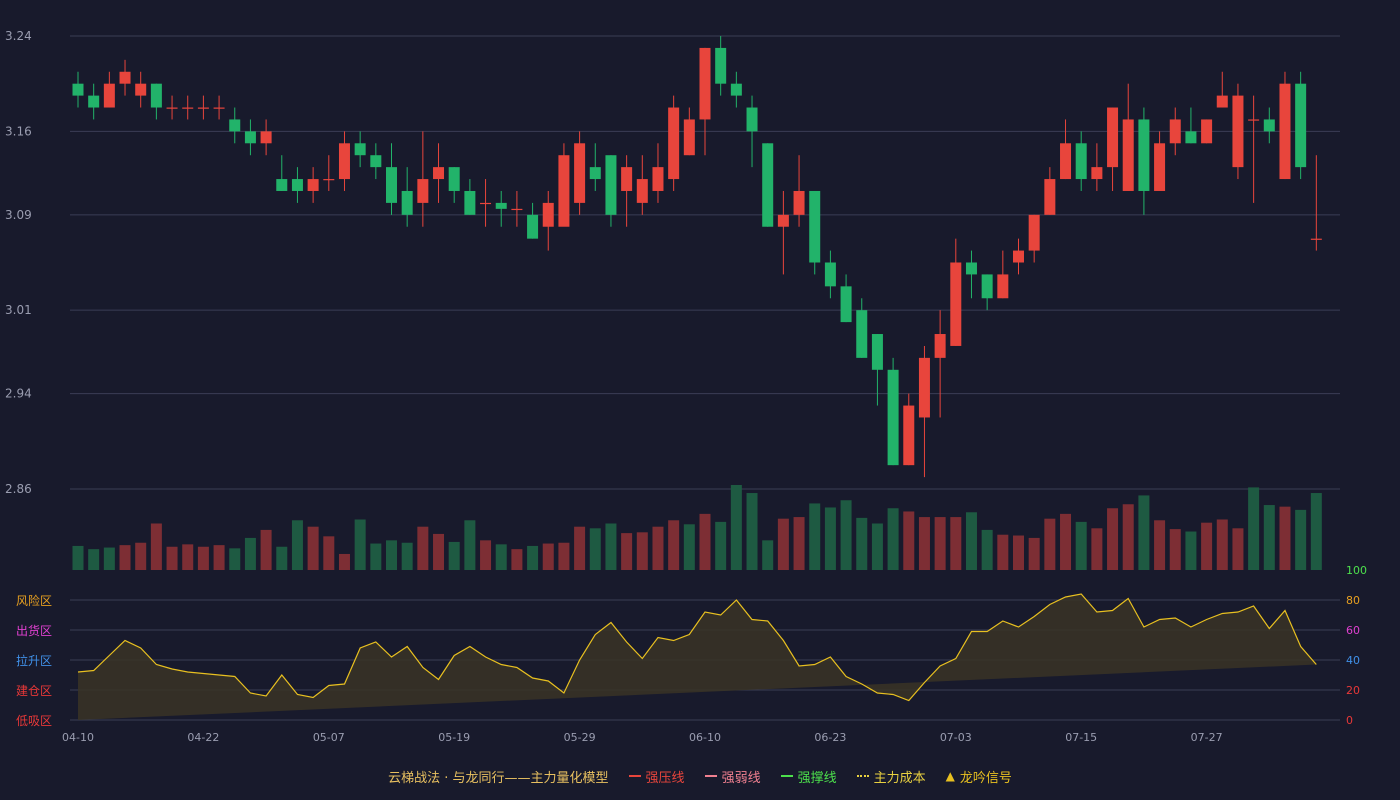 Image resolution: width=1400 pixels, height=800 pixels. Describe the element at coordinates (732, 776) in the screenshot. I see `legend-item-strength-line: 强弱线` at that location.